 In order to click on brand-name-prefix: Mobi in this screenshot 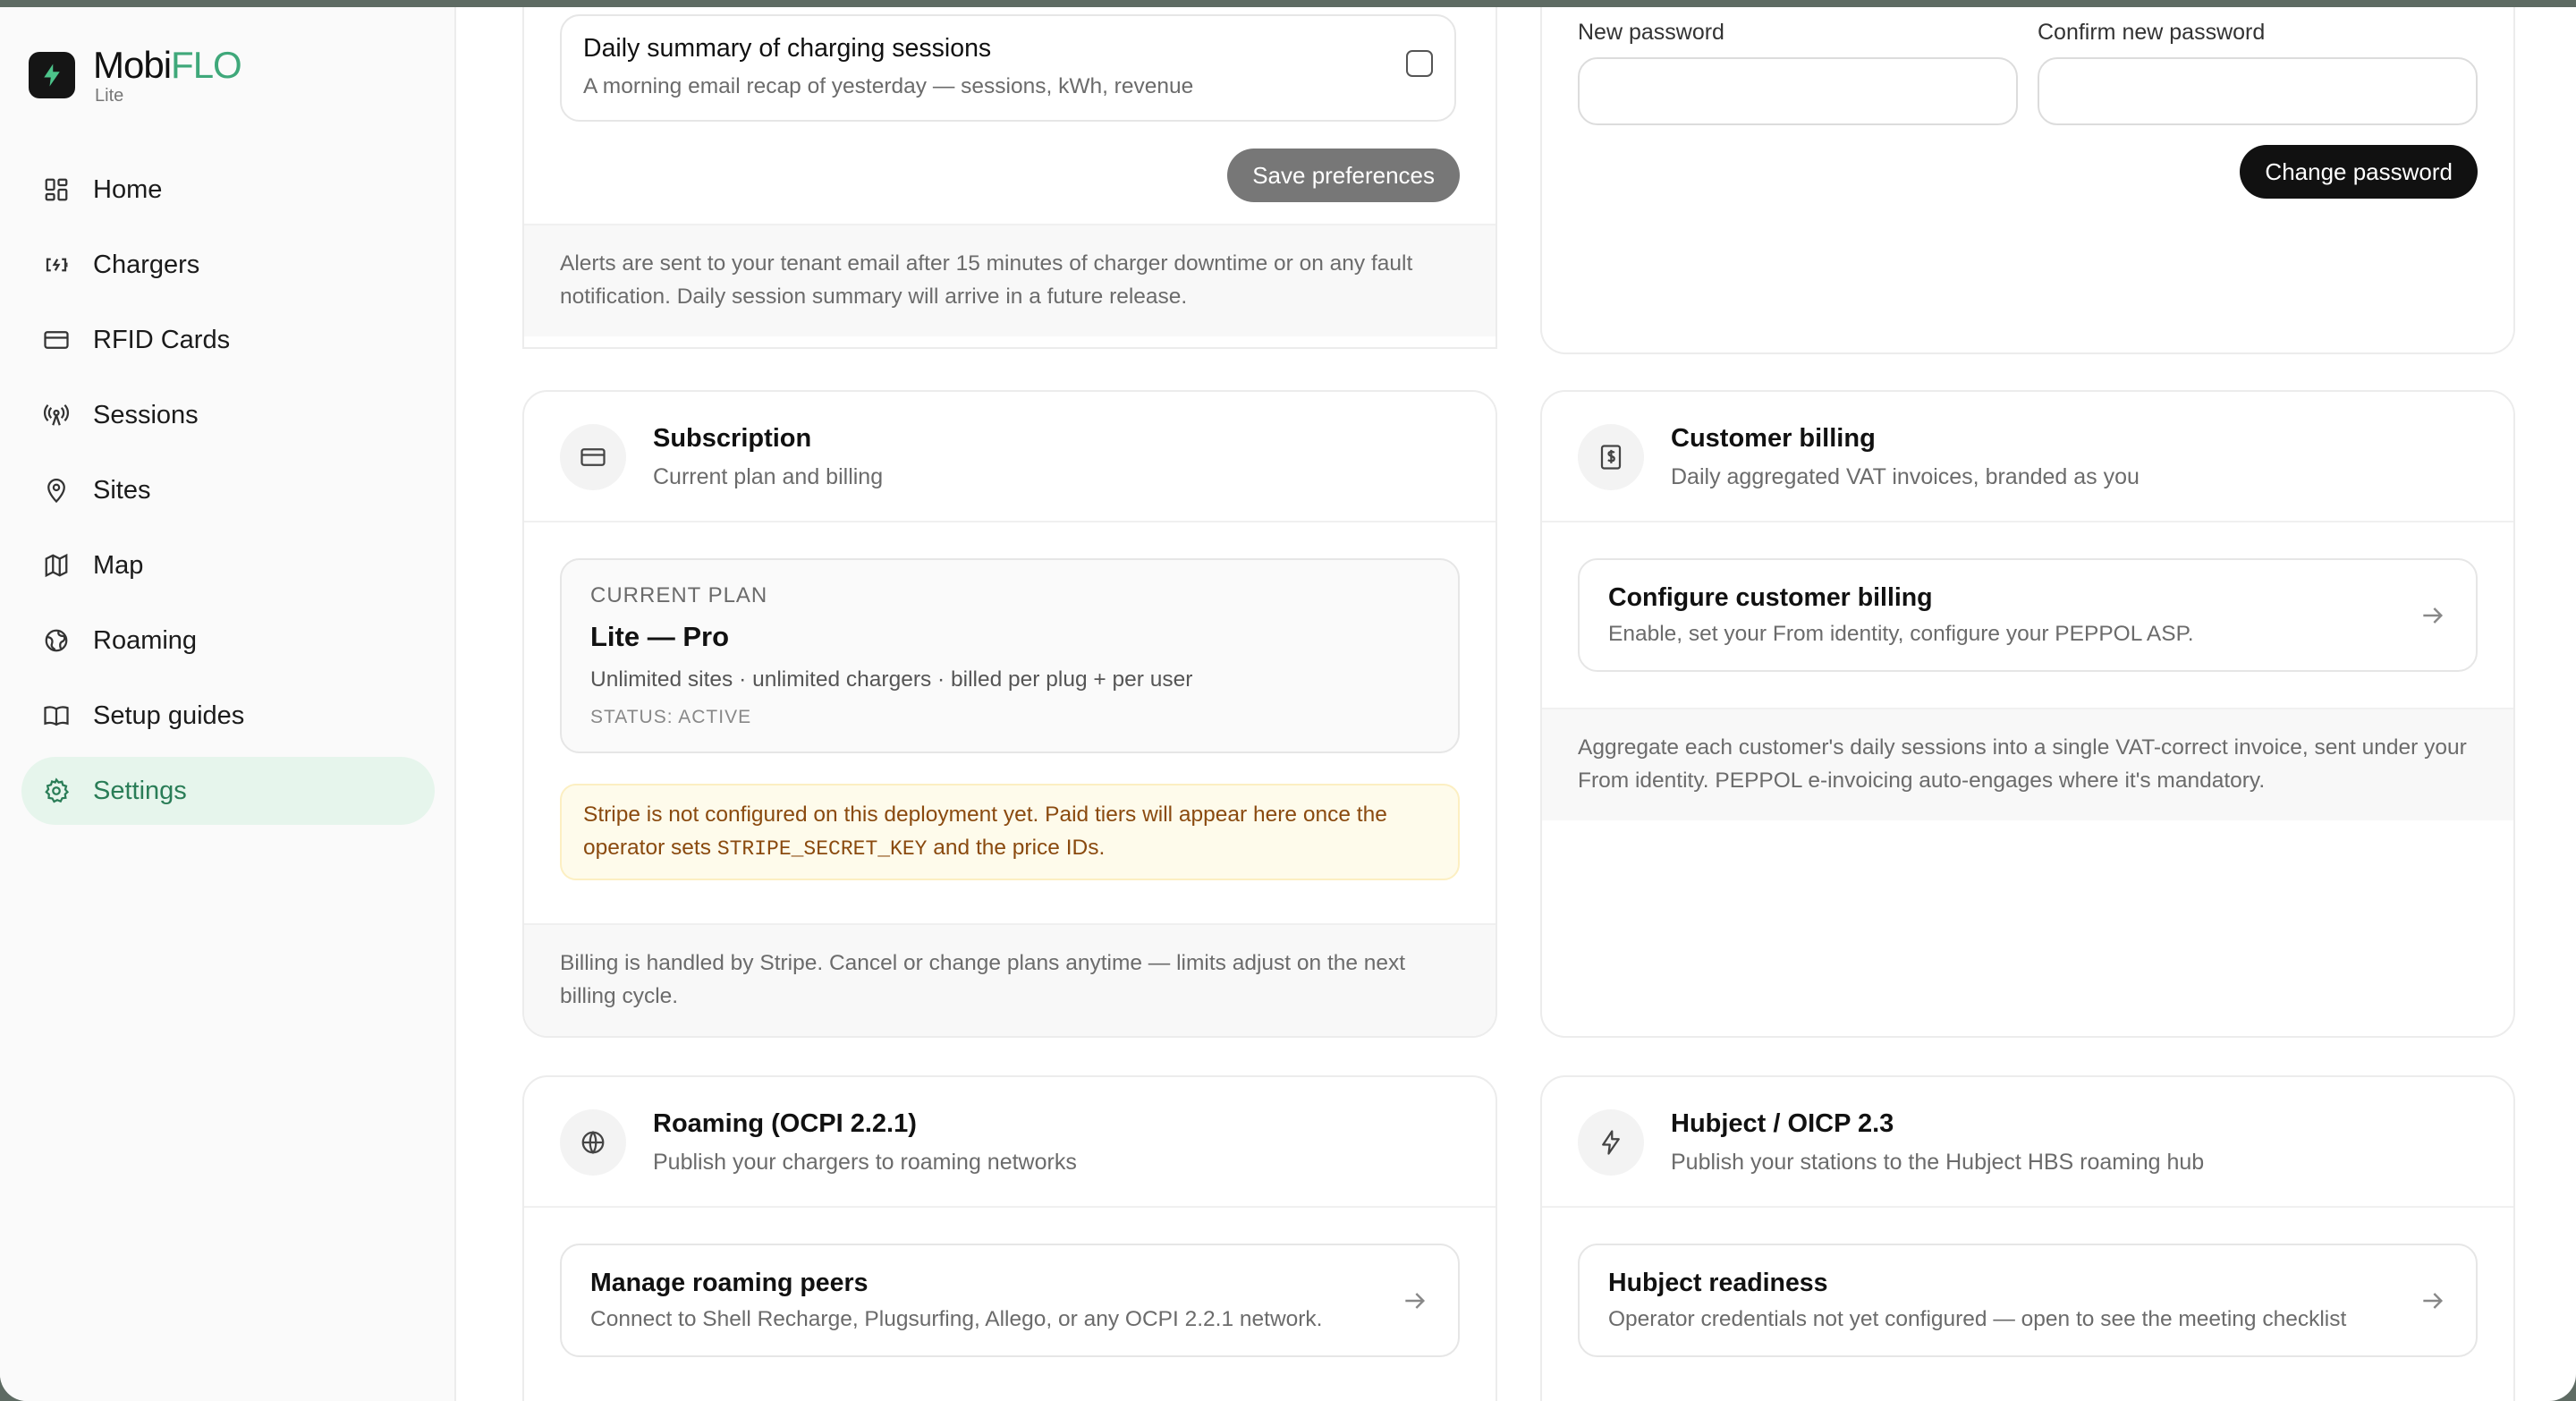, I will do `click(132, 65)`.